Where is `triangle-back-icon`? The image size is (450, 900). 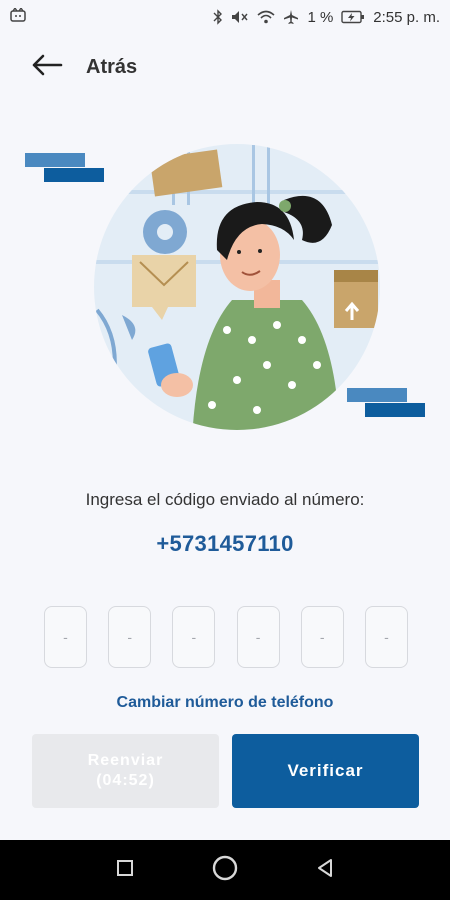
triangle-back-icon is located at coordinates (325, 870).